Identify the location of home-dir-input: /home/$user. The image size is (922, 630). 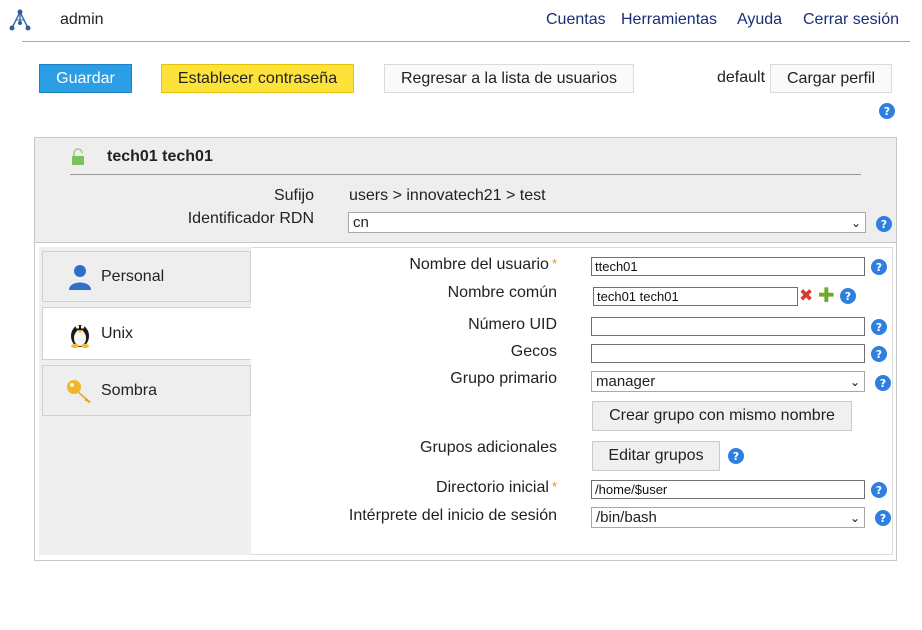
(728, 489).